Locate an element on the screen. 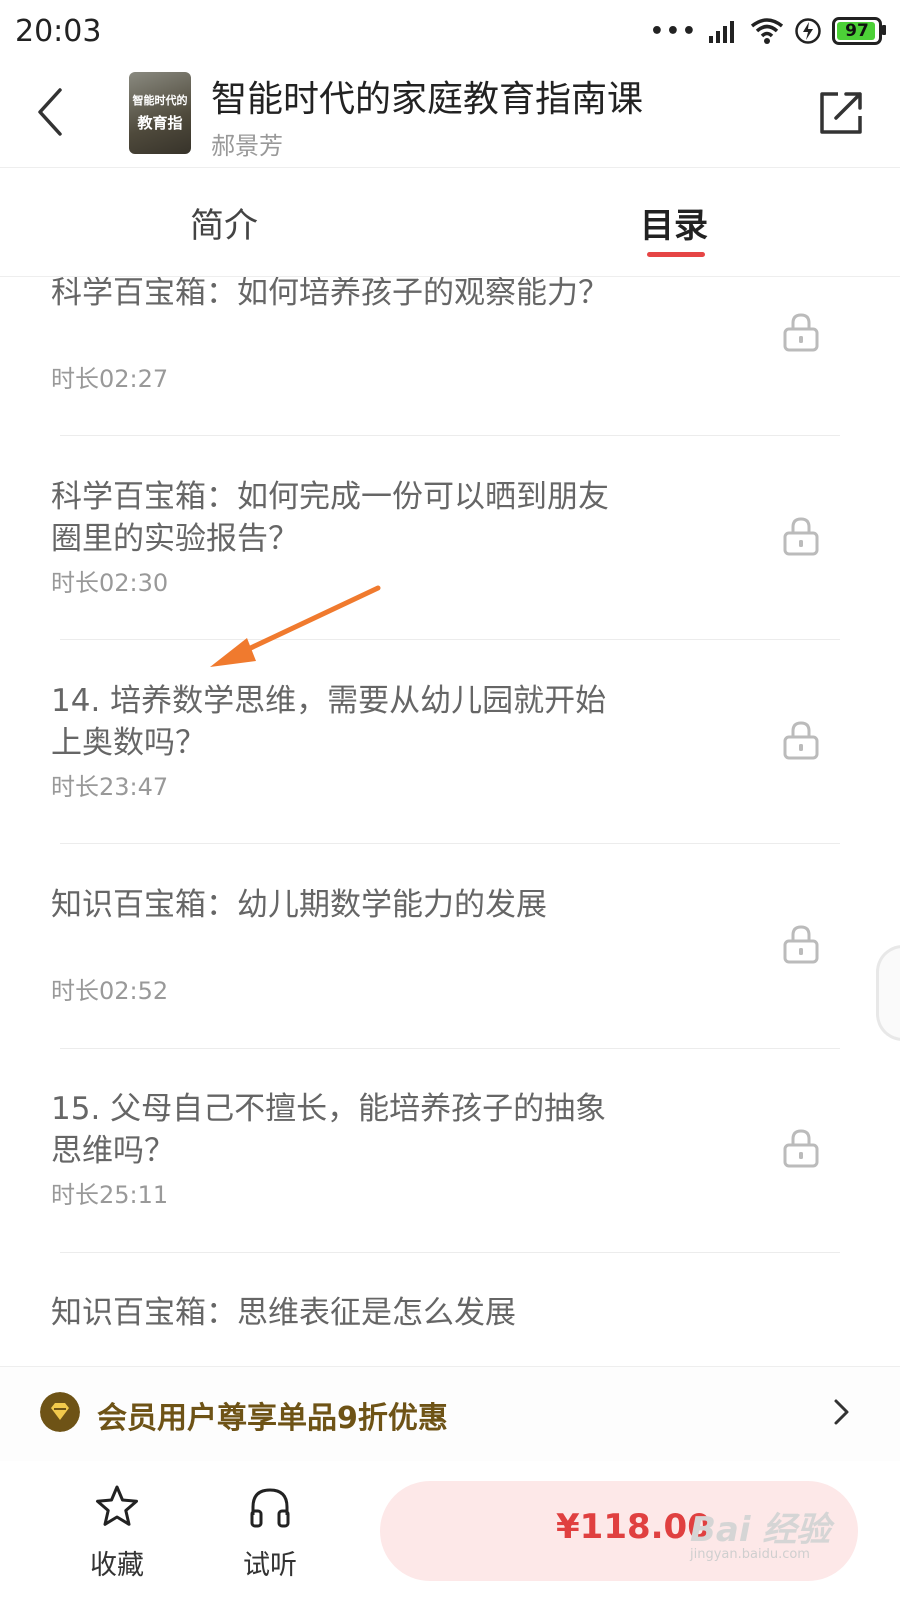  status-bar: 20:03 ••• 97 is located at coordinates (450, 31).